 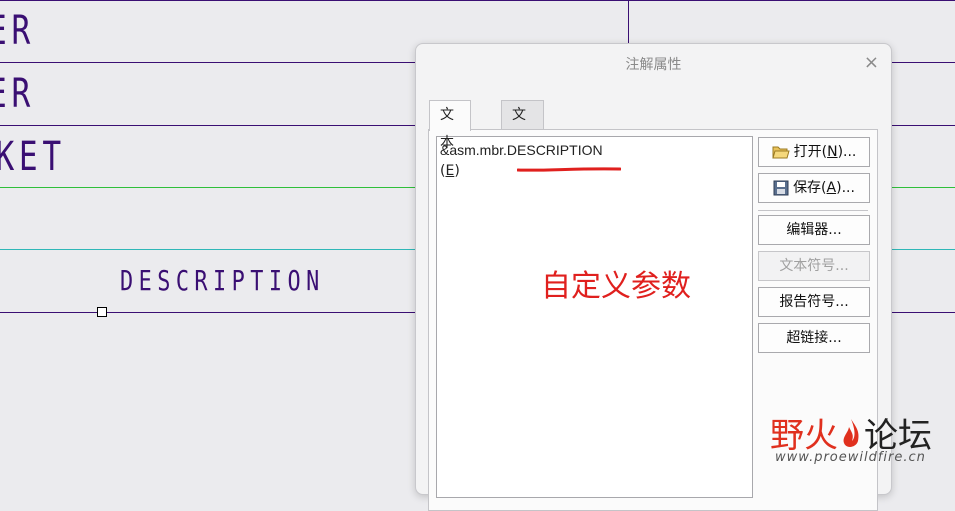 I want to click on tab-text: 文本(E), so click(x=450, y=139).